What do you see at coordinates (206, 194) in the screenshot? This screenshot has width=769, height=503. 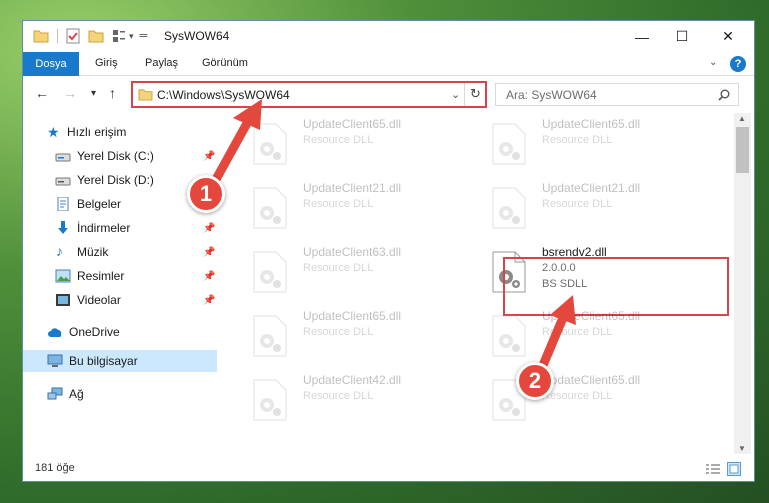 I see `callout-step-1: 1` at bounding box center [206, 194].